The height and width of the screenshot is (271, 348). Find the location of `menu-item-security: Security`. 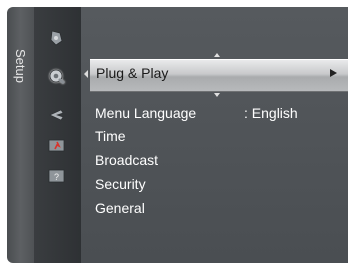

menu-item-security: Security is located at coordinates (120, 184).